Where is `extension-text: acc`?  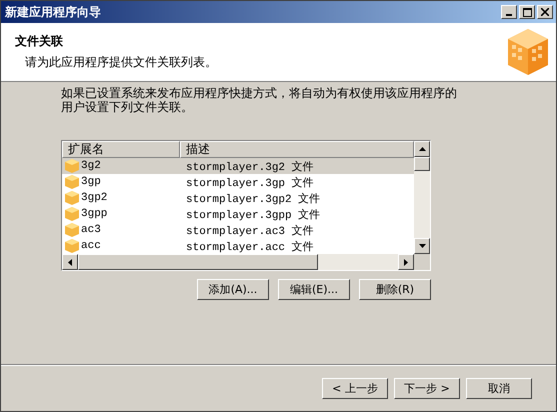 extension-text: acc is located at coordinates (91, 246).